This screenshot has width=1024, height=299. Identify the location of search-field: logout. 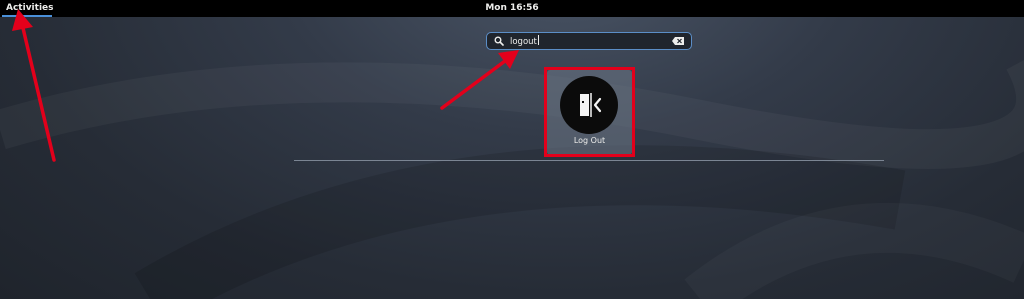
(589, 41).